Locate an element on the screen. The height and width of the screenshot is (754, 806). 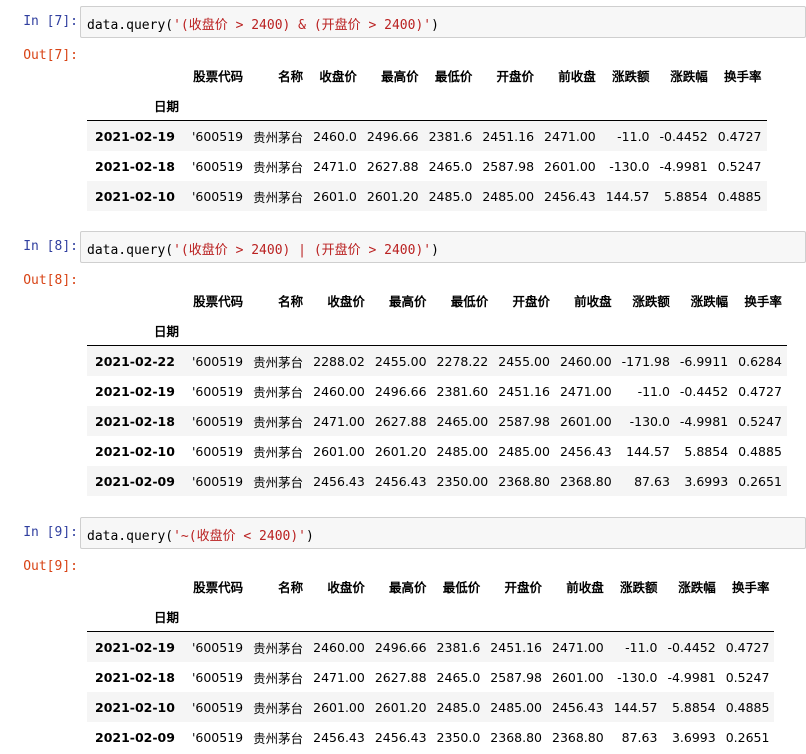
column-header: 开盘价 is located at coordinates (531, 301).